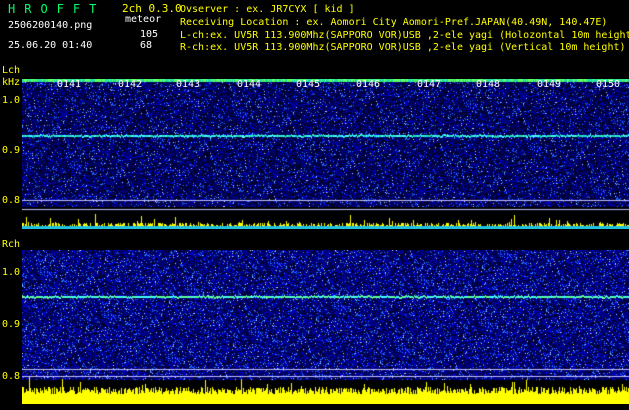  I want to click on l-meteor-count: 105, so click(149, 34).